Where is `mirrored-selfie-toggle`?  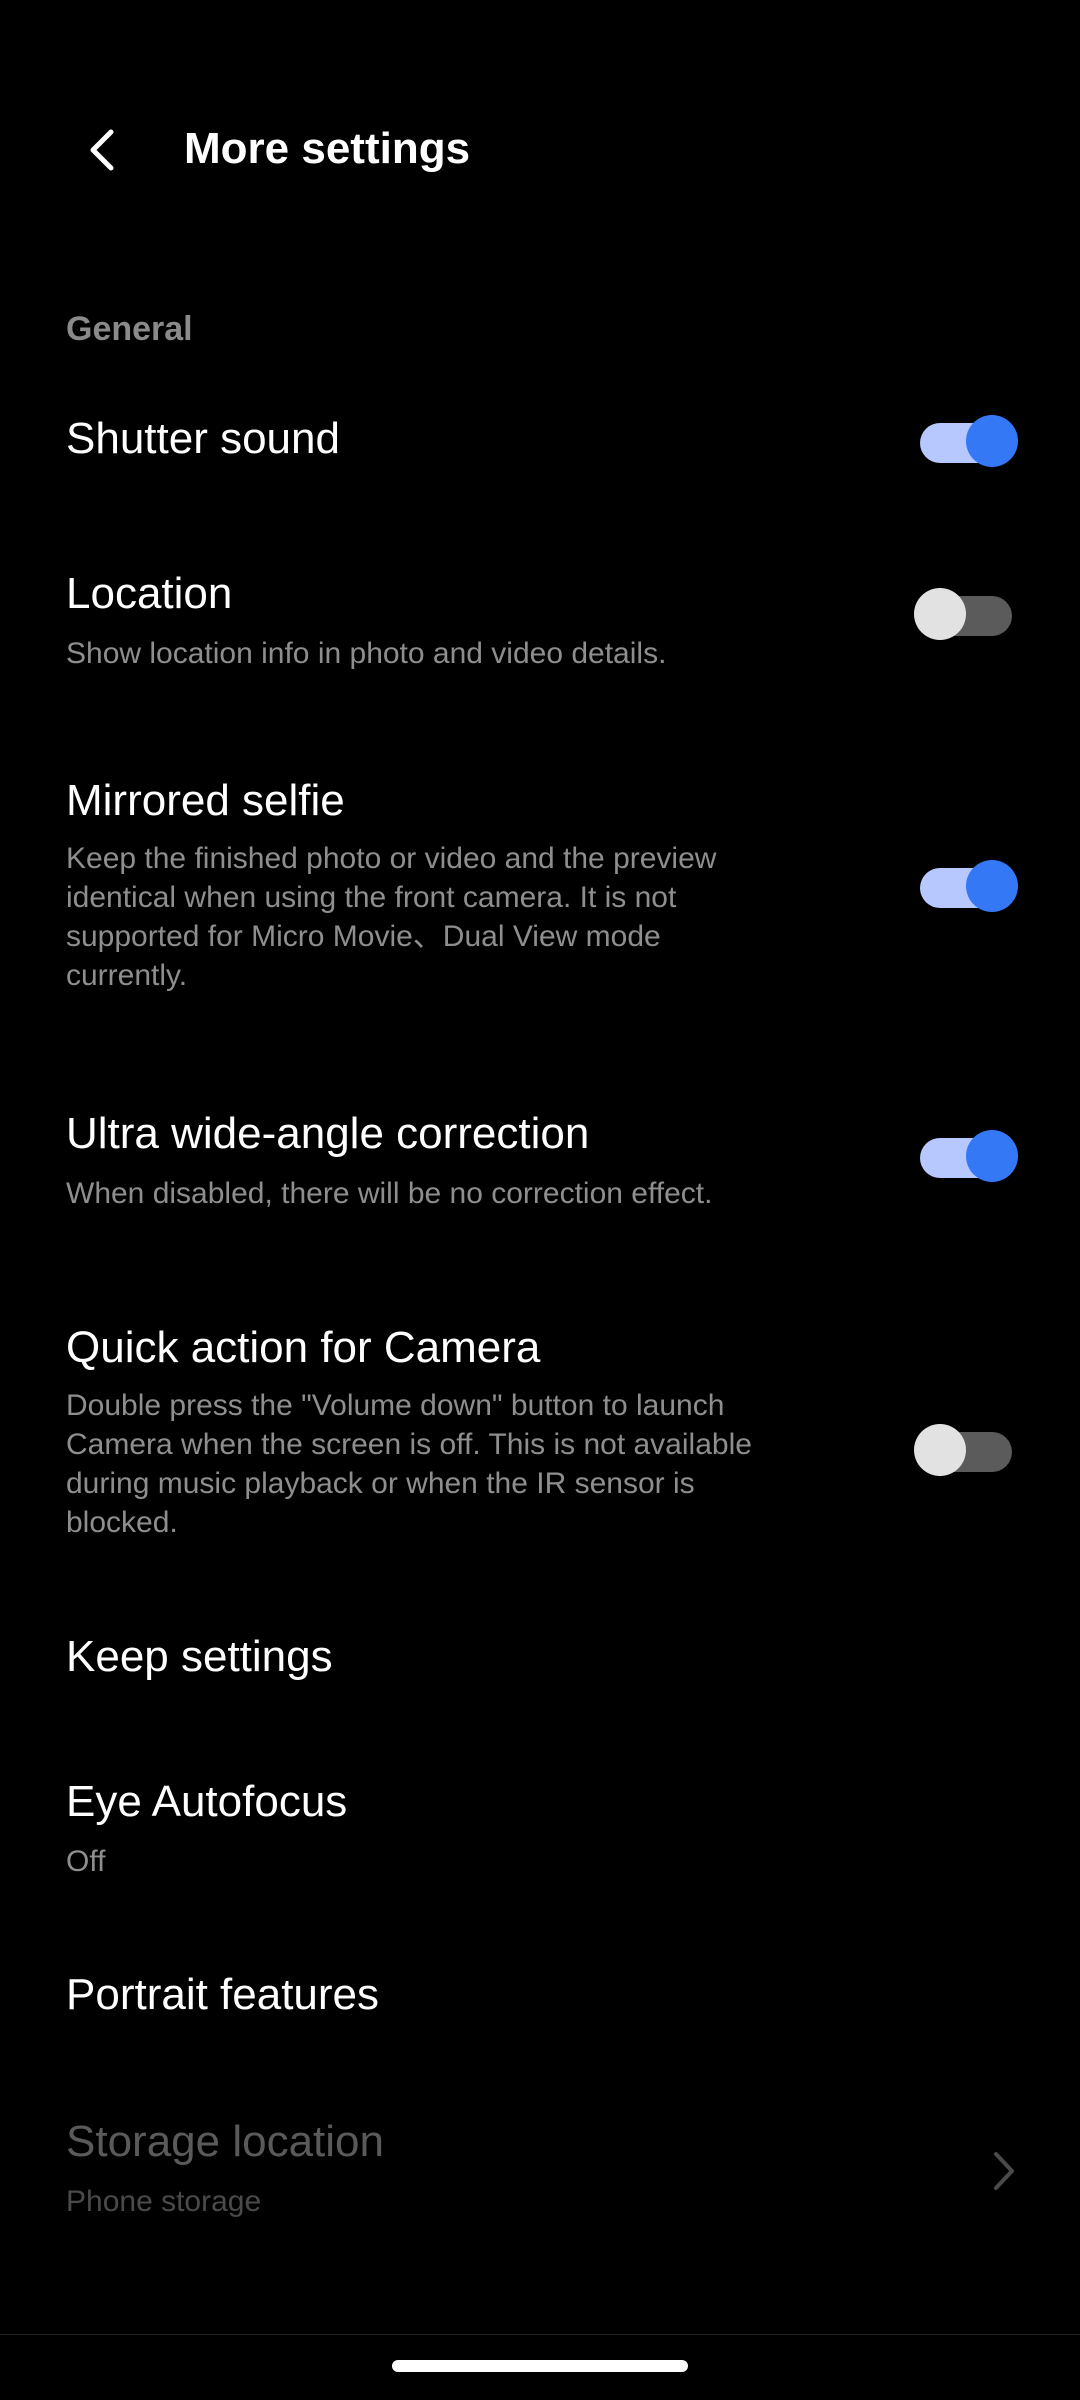
mirrored-selfie-toggle is located at coordinates (968, 886).